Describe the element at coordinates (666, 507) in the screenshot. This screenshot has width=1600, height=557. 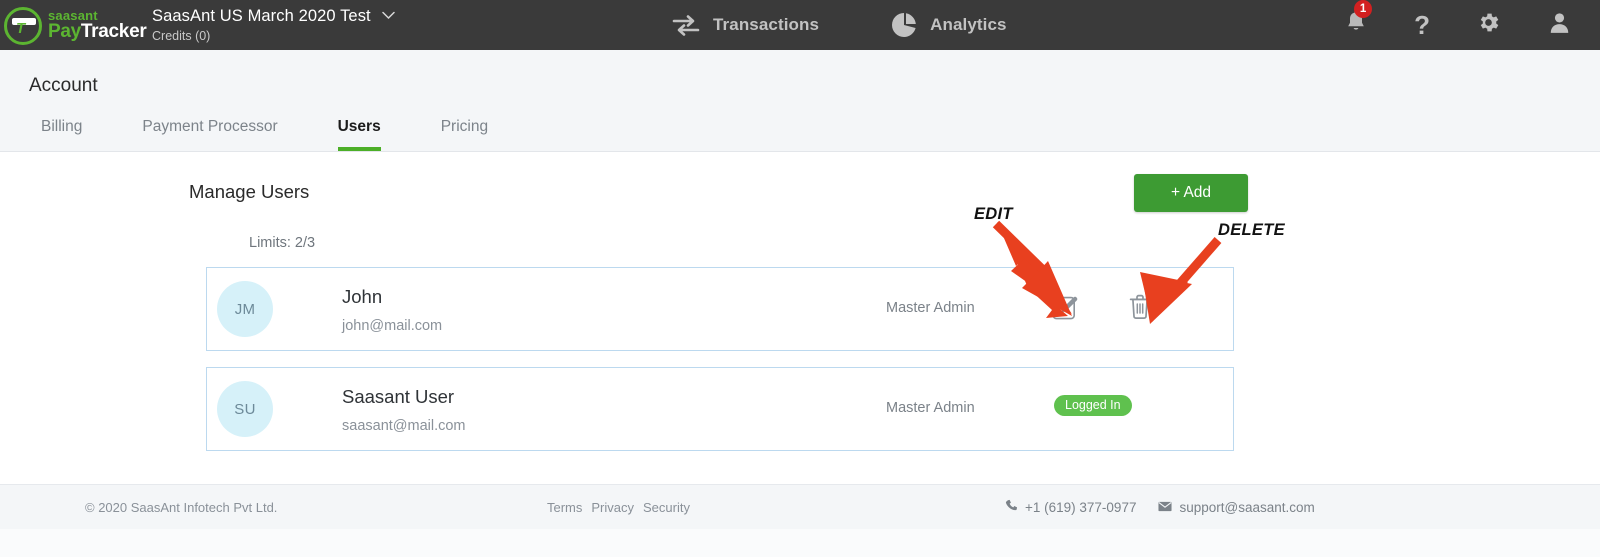
I see `footer-link-security: Security` at that location.